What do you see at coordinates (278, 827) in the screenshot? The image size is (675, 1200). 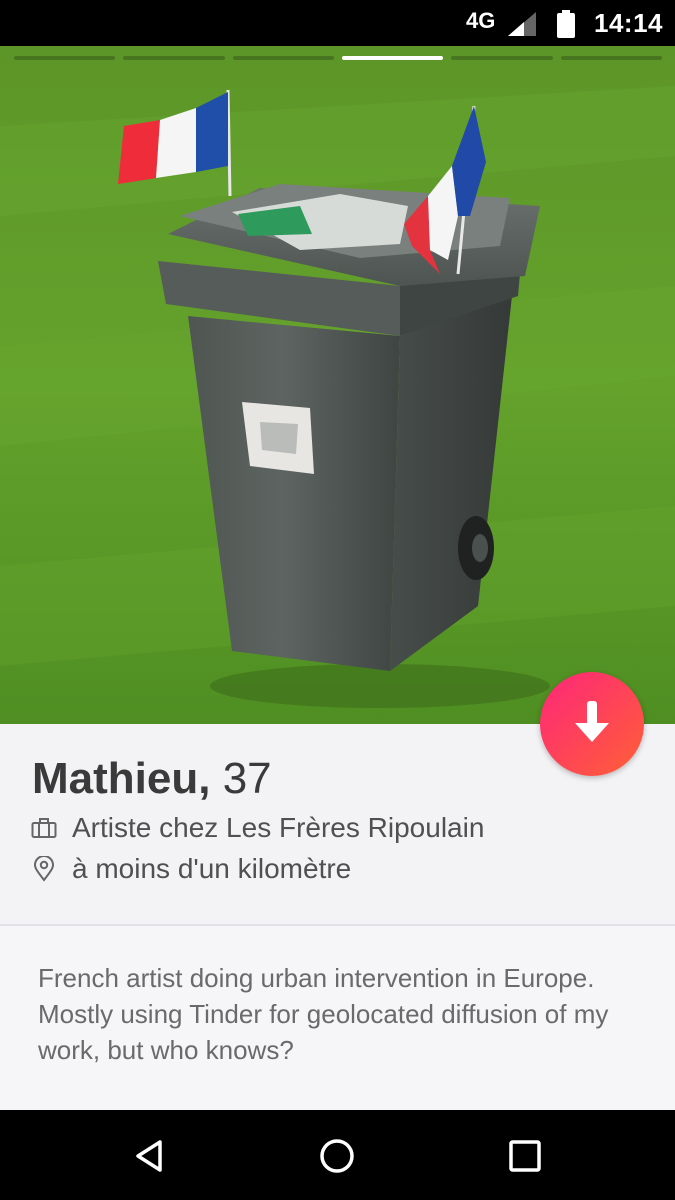 I see `job-text: Artiste chez Les Frères Ripoulain` at bounding box center [278, 827].